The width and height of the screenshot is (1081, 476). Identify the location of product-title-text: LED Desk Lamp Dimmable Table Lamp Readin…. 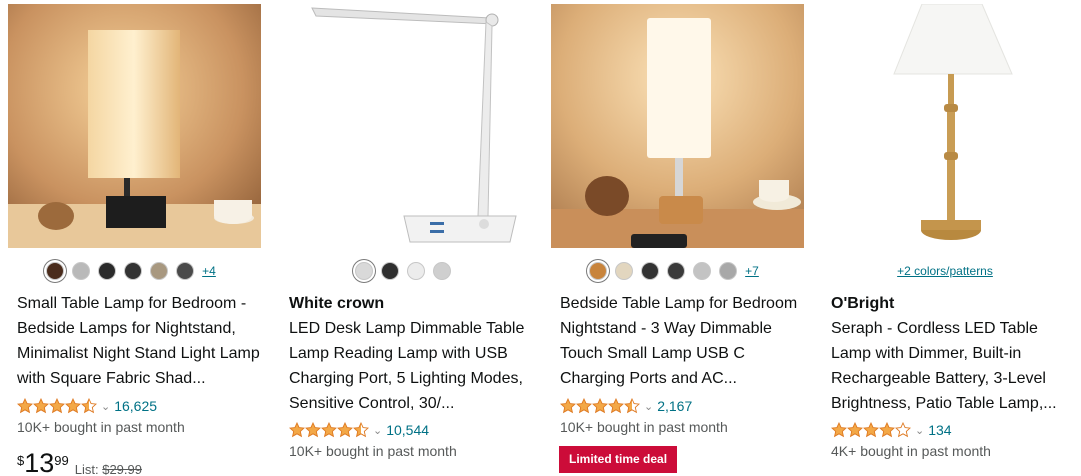
(406, 366).